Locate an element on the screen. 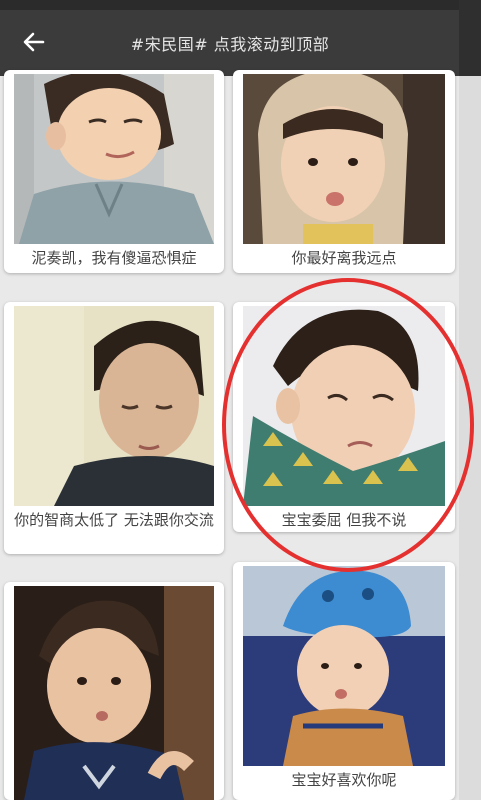 The height and width of the screenshot is (800, 481). top-bar-shade is located at coordinates (470, 38).